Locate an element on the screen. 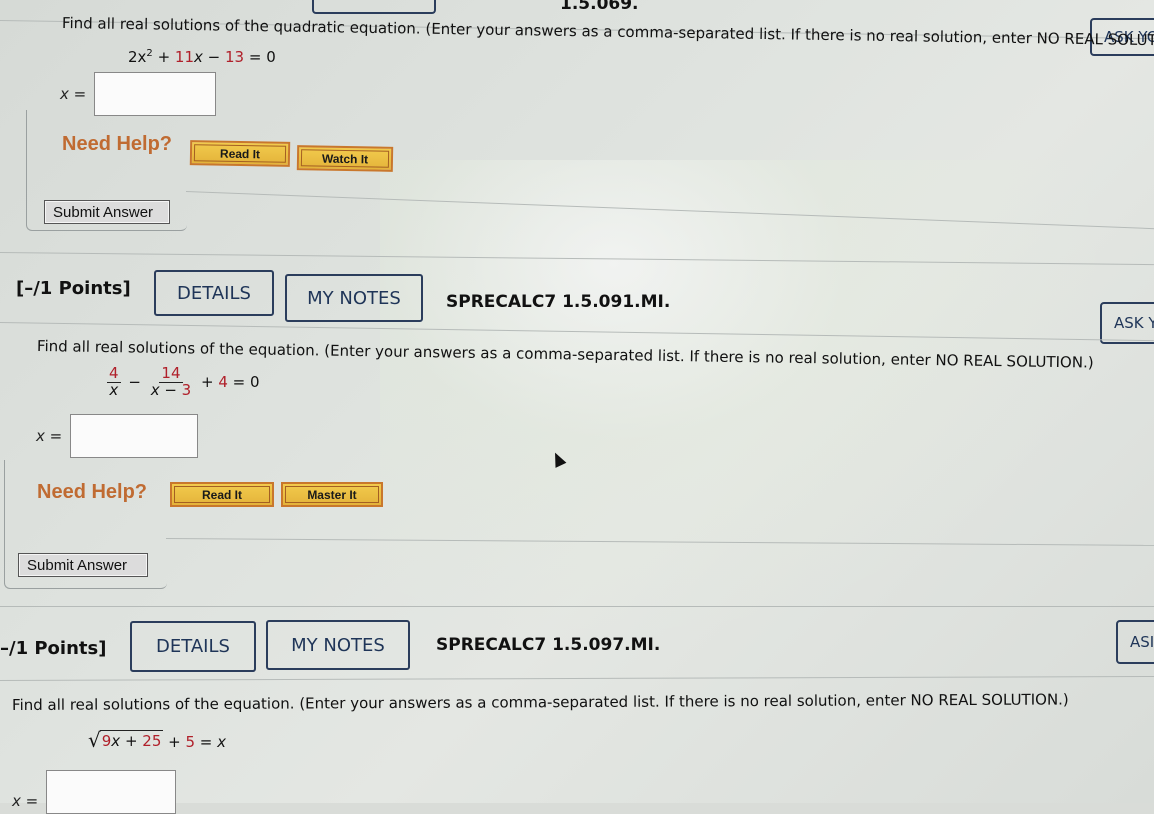  ask-your-teacher-button: ASI is located at coordinates (1135, 642).